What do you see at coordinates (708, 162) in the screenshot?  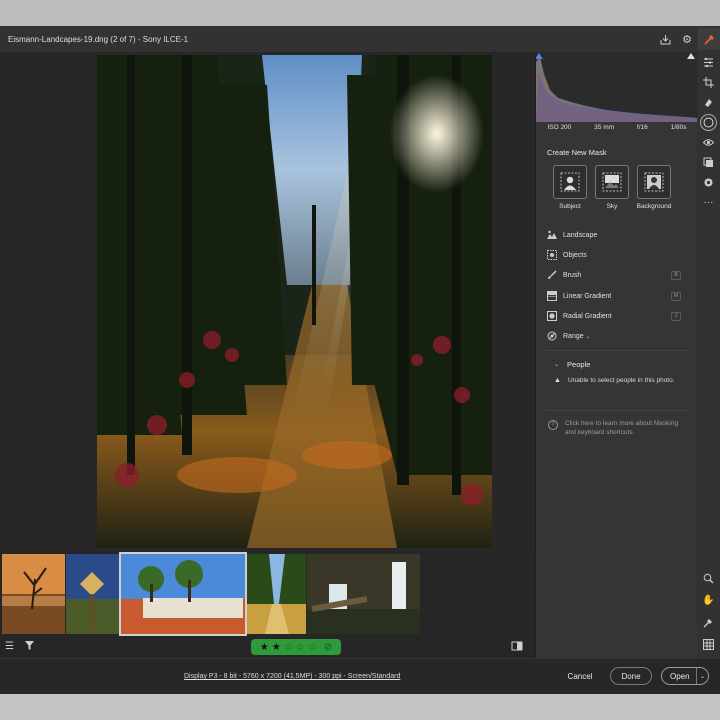 I see `presets-icon` at bounding box center [708, 162].